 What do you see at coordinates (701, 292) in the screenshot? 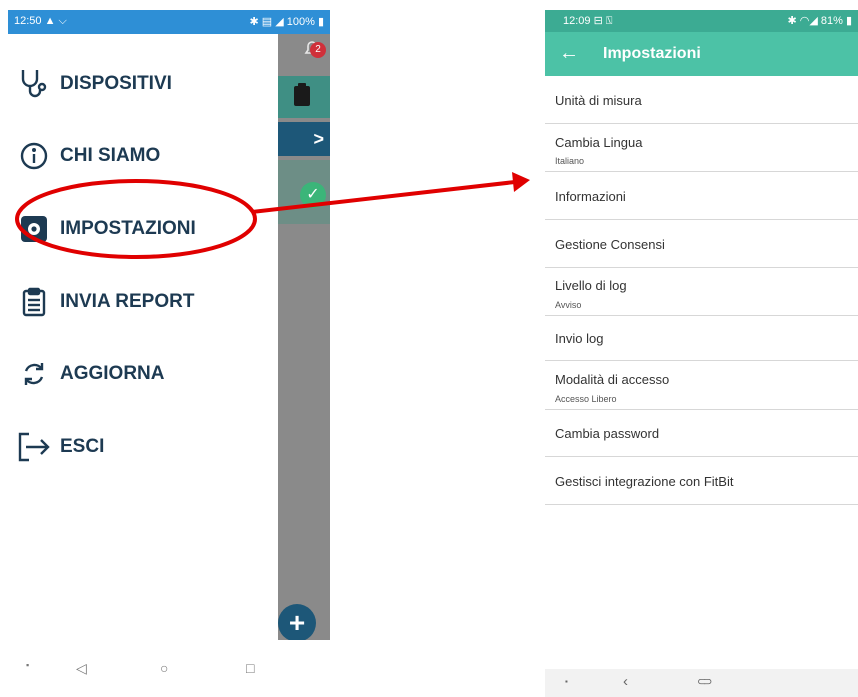
I see `setting-livello-di-log: Livello di log Avviso` at bounding box center [701, 292].